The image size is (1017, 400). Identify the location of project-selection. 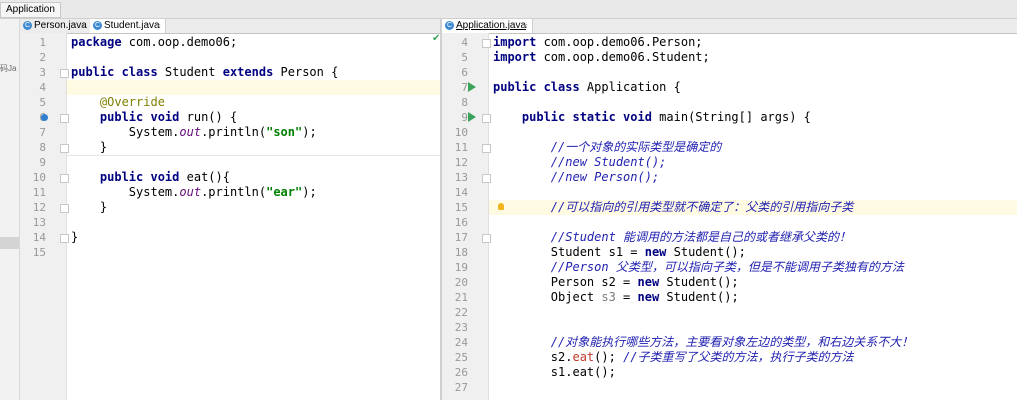
(9, 243).